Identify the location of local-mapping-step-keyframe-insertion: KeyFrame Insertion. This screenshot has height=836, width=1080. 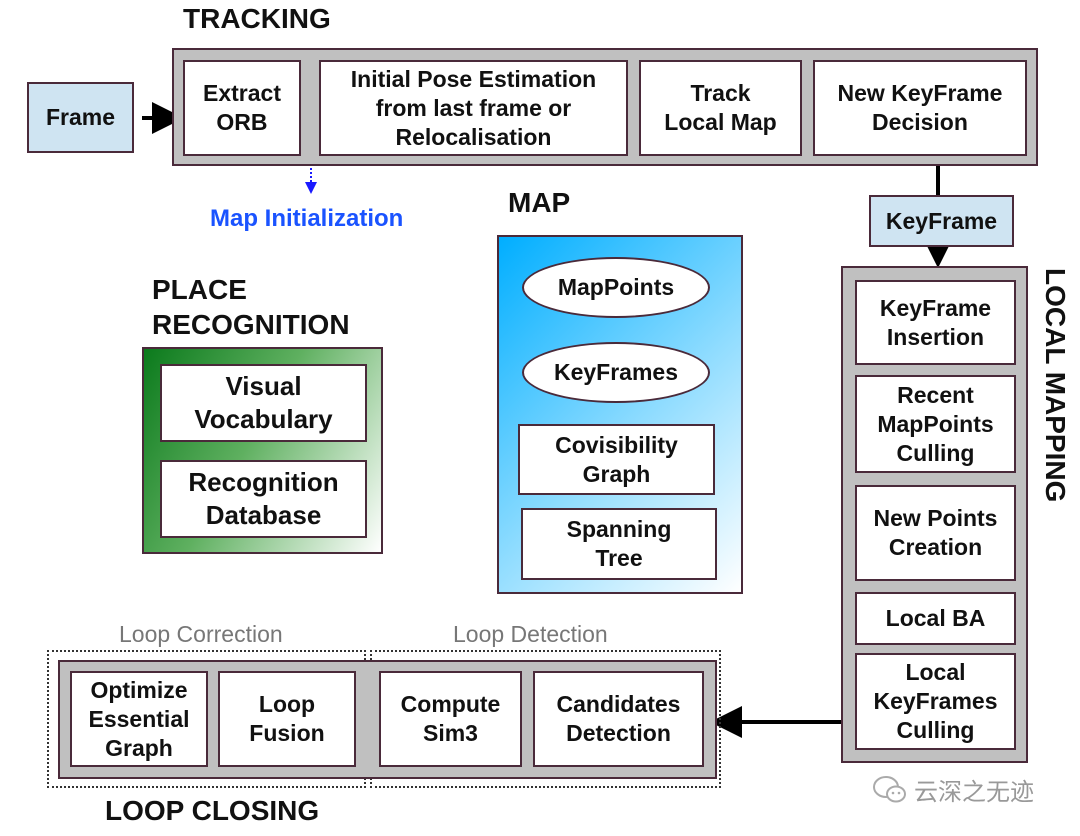
(935, 322).